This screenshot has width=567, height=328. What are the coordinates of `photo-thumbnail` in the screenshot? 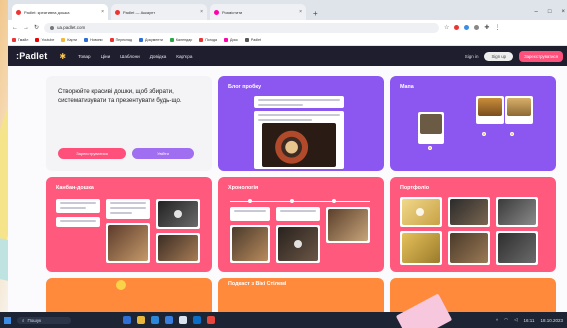 It's located at (517, 212).